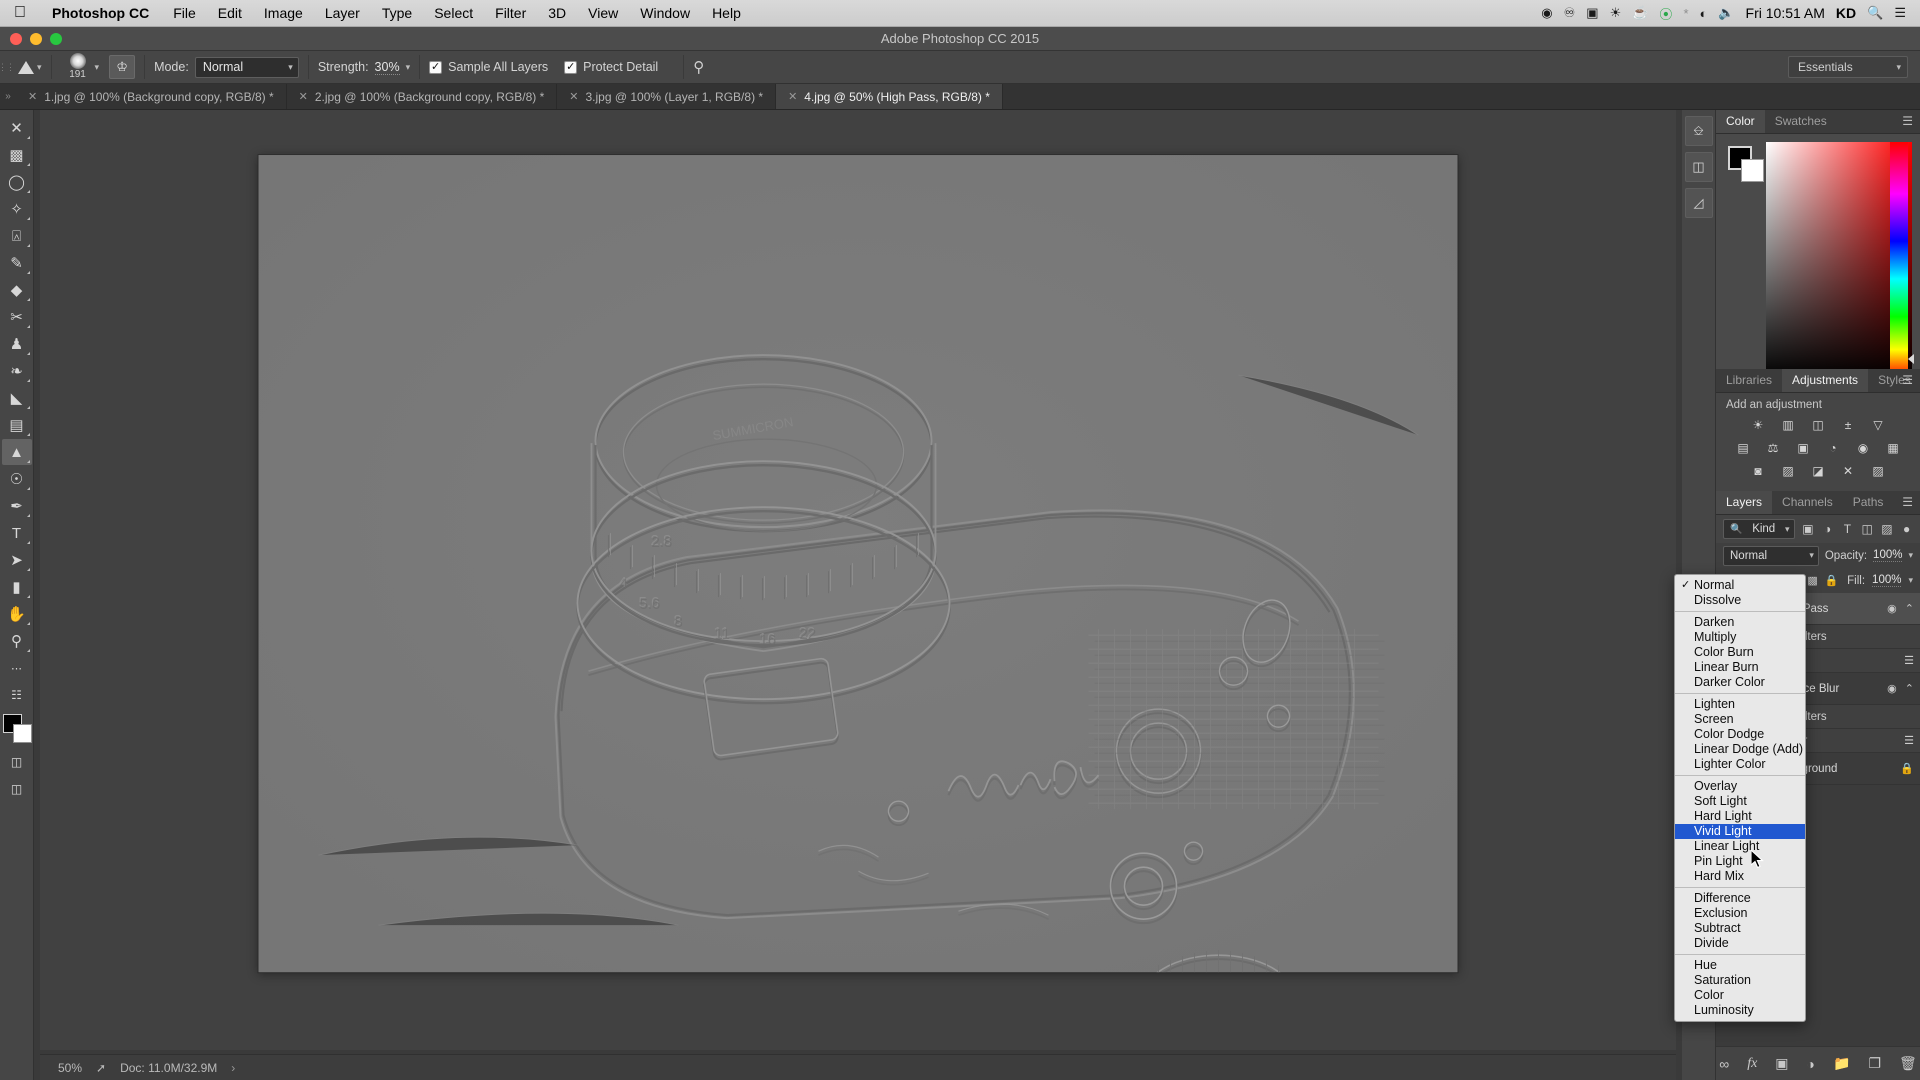  I want to click on fill-value: 100%, so click(1887, 580).